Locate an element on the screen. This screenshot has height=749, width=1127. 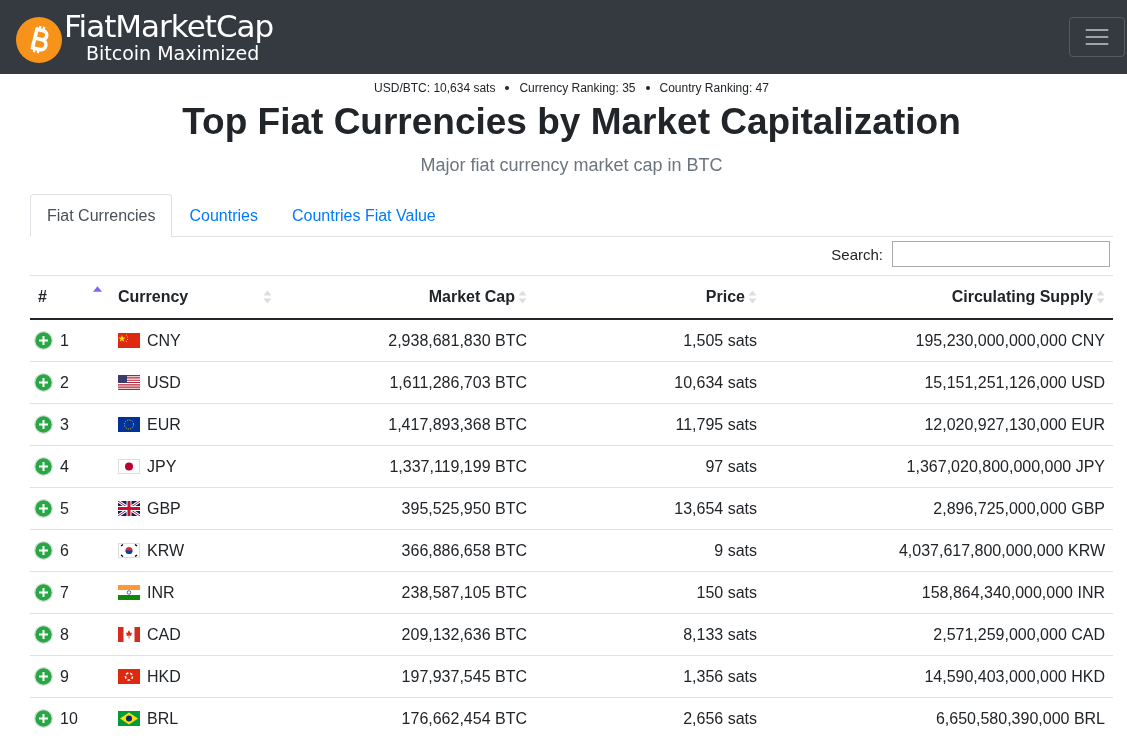
rank-number: 3 is located at coordinates (64, 424).